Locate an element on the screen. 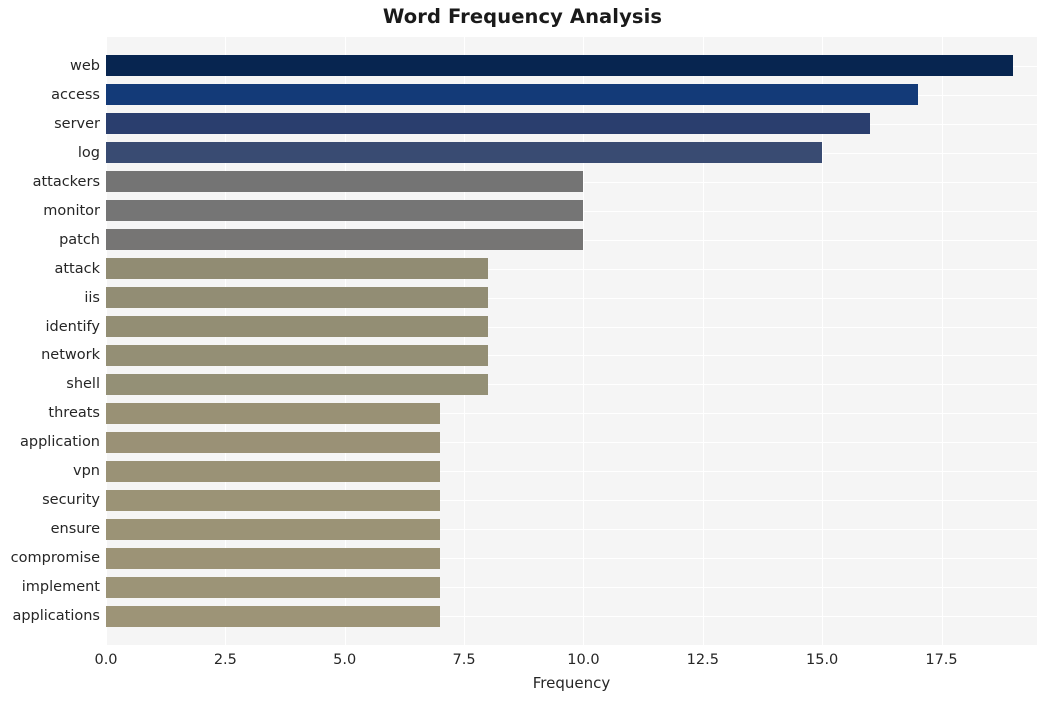 The height and width of the screenshot is (701, 1045). y-tick-label-security: security is located at coordinates (71, 500).